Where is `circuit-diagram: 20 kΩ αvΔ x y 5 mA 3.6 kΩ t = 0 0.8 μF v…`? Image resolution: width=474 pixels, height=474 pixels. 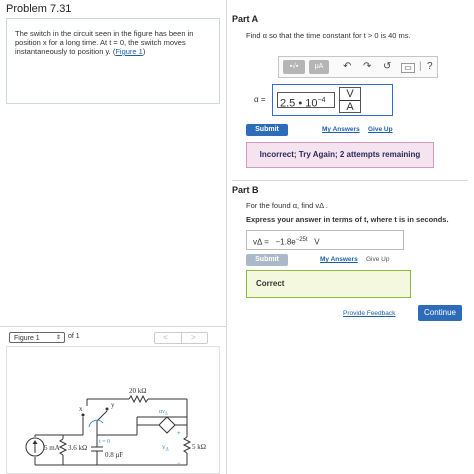
circuit-diagram: 20 kΩ αvΔ x y 5 mA 3.6 kΩ t = 0 0.8 μF v… is located at coordinates (115, 427).